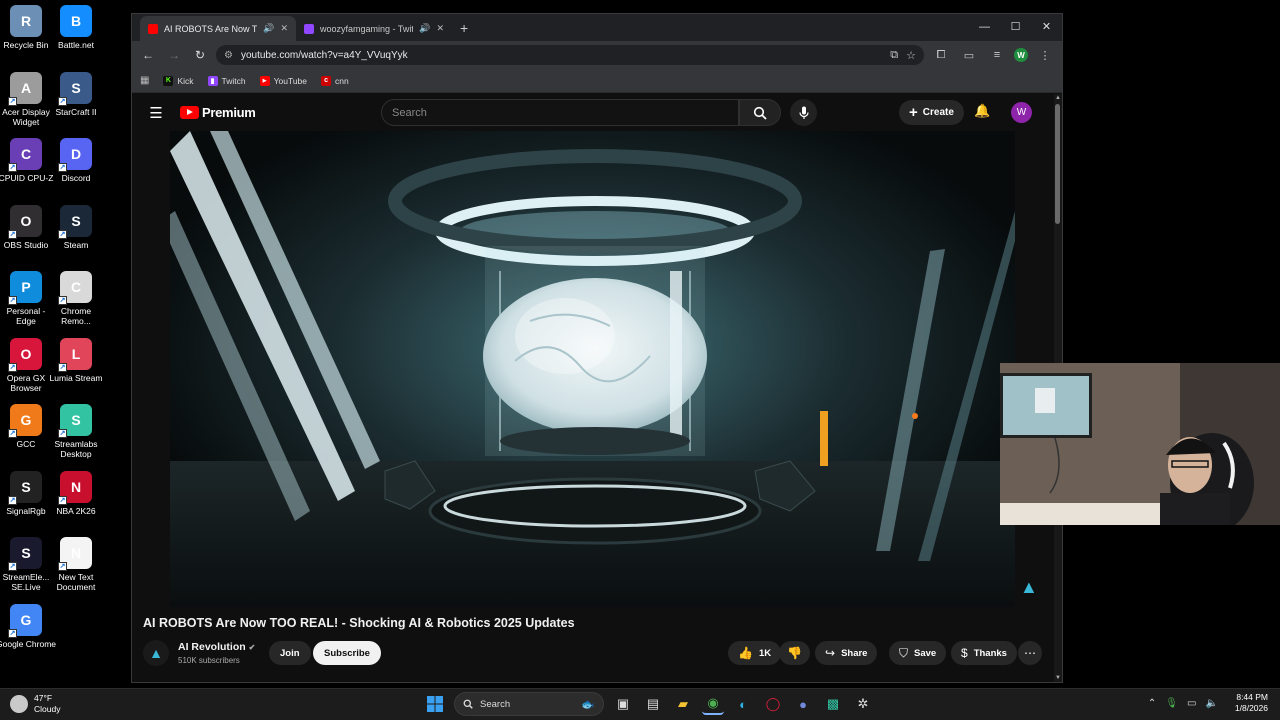 The height and width of the screenshot is (720, 1280). I want to click on network-icon: ▭, so click(1191, 703).